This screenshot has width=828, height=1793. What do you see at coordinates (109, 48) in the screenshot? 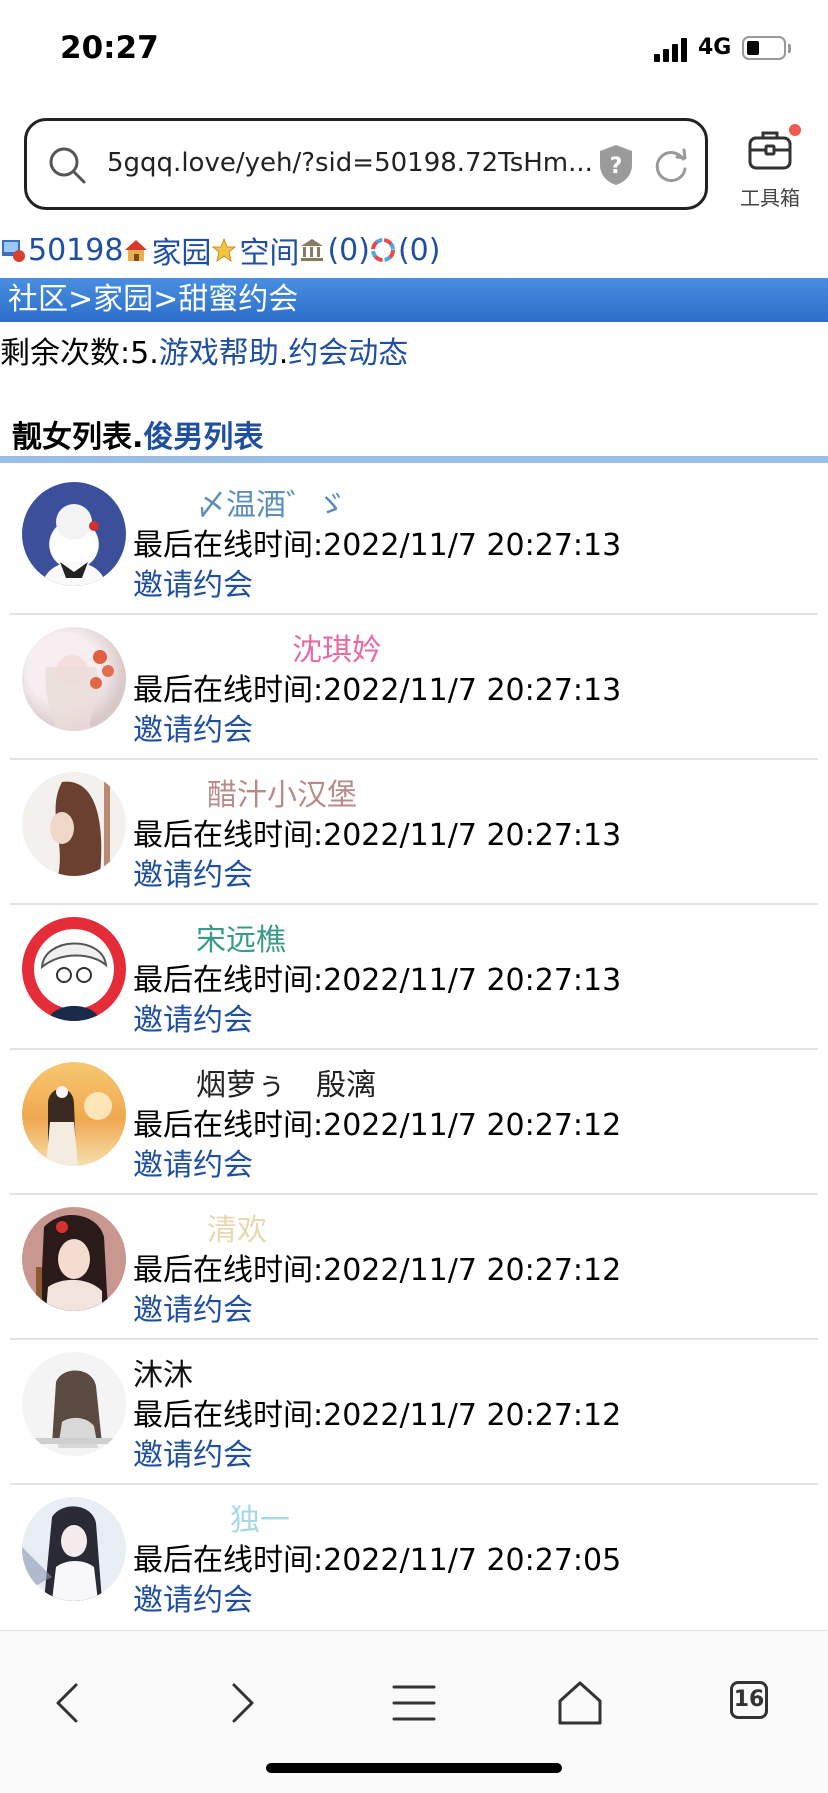
I see `status-time: 20:27` at bounding box center [109, 48].